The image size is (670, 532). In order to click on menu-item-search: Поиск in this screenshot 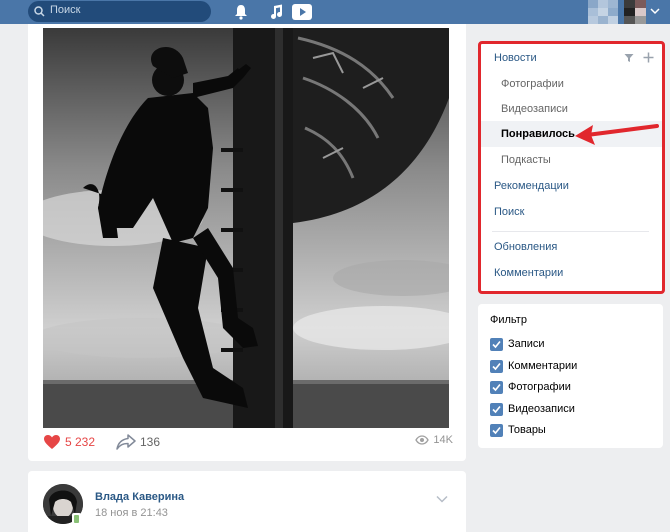, I will do `click(570, 212)`.